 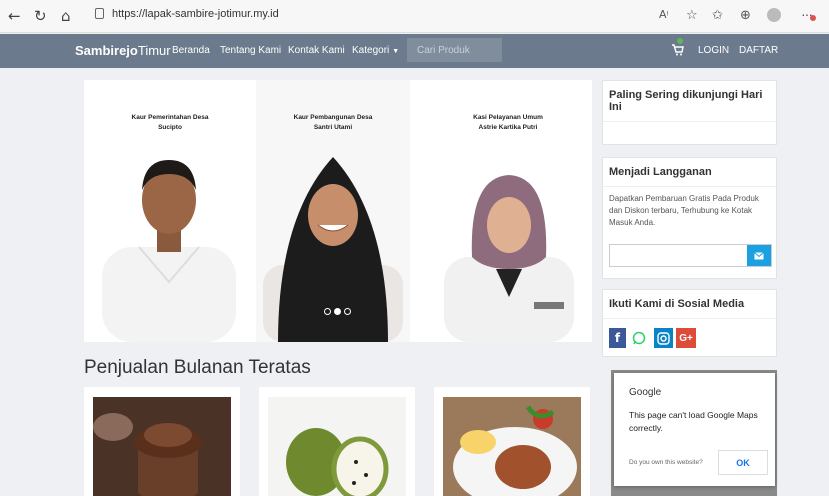 I want to click on chevron-right-icon: ›, so click(x=554, y=210).